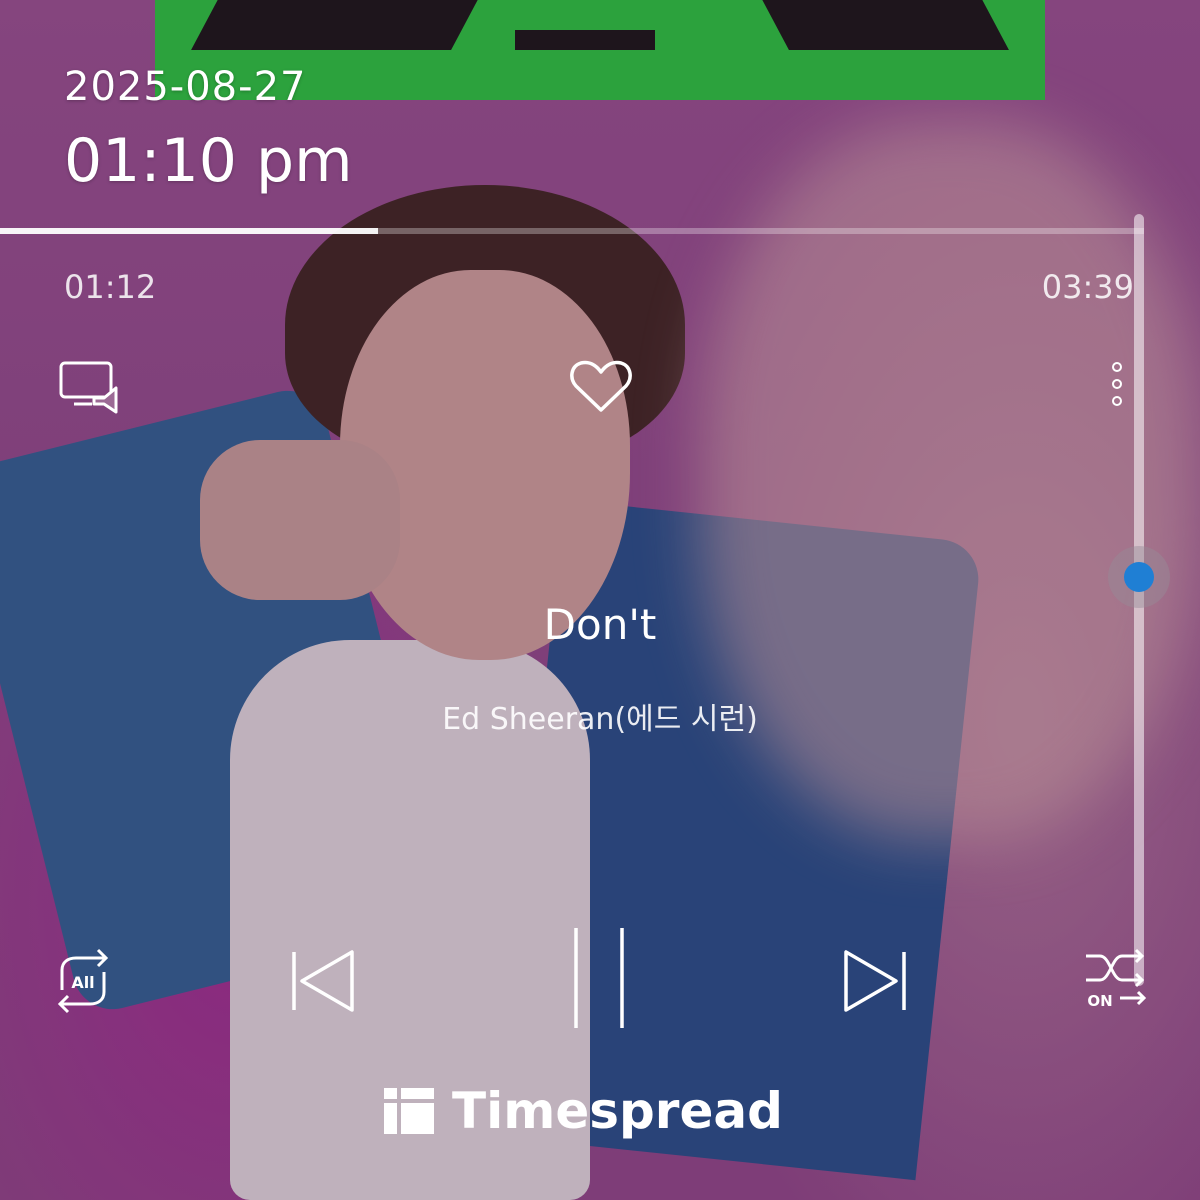 This screenshot has height=1200, width=1200. What do you see at coordinates (189, 231) in the screenshot?
I see `playback-progress-fill` at bounding box center [189, 231].